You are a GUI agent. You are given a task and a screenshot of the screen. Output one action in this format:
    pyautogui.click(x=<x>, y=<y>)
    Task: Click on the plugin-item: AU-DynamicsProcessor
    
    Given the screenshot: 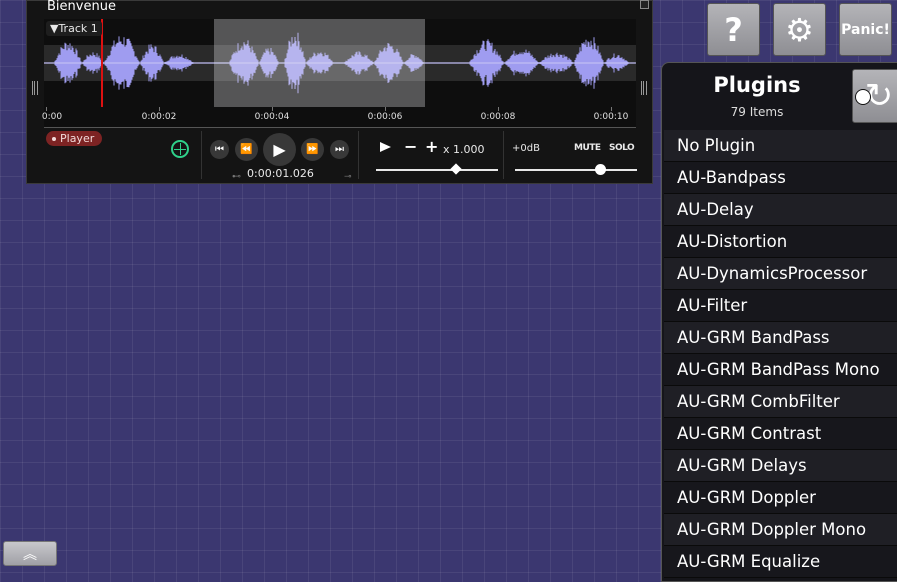 What is the action you would take?
    pyautogui.click(x=780, y=274)
    